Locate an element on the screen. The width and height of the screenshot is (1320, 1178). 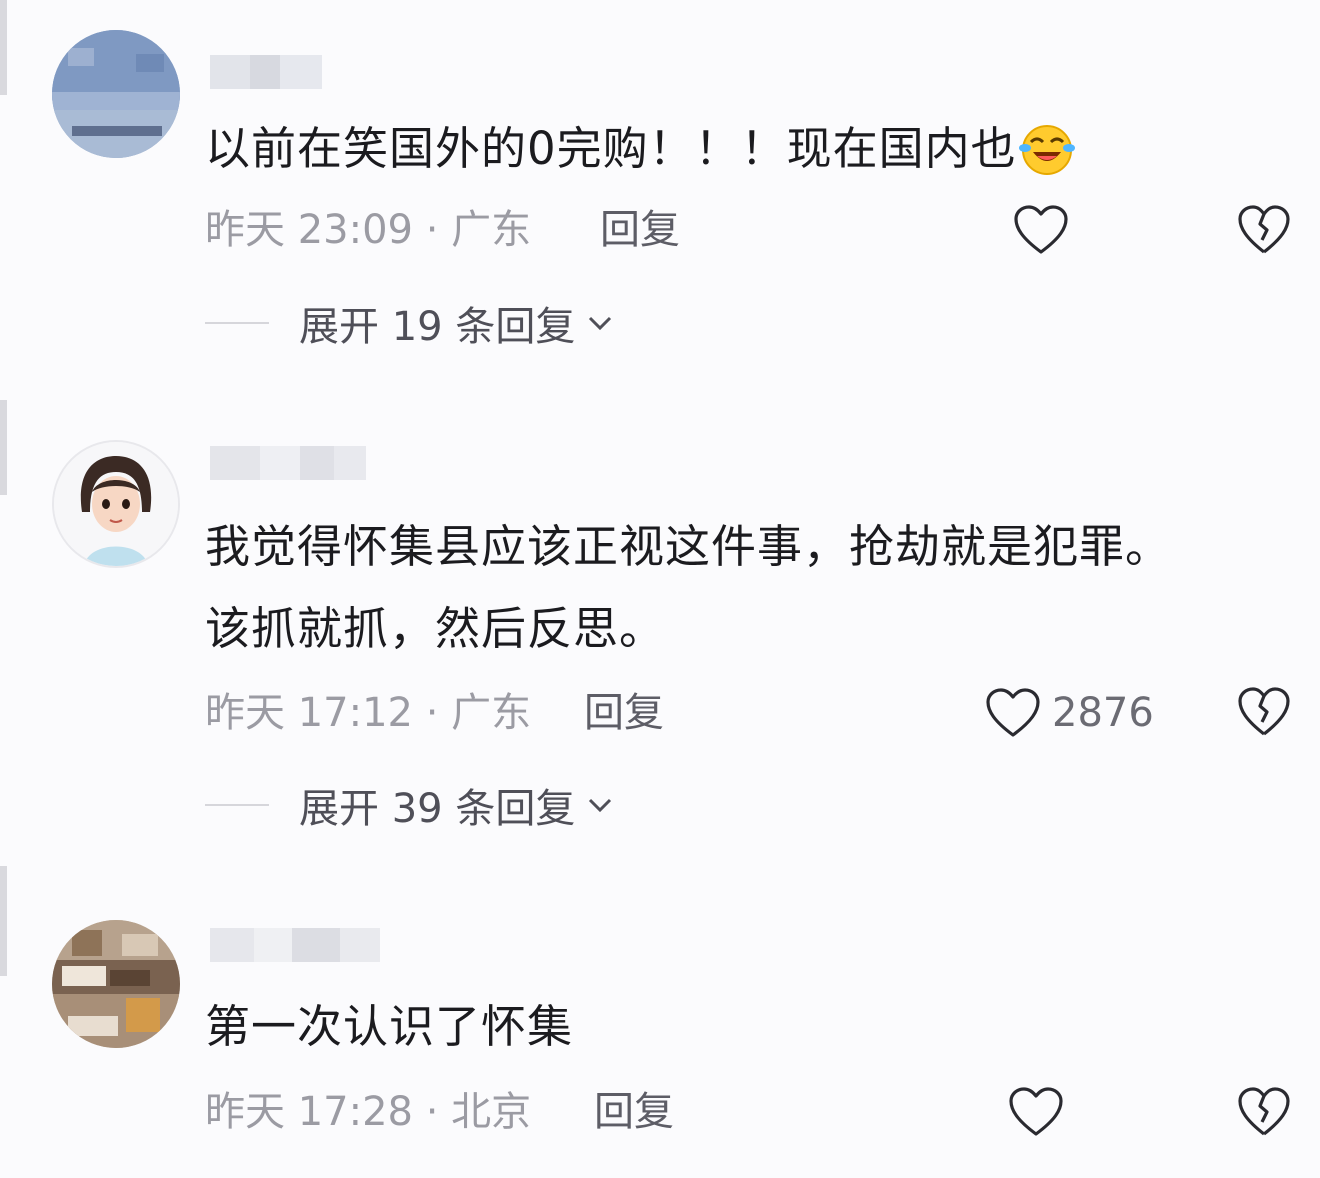
comment-meta: 昨天 17:28 · 北京 is located at coordinates (368, 1112).